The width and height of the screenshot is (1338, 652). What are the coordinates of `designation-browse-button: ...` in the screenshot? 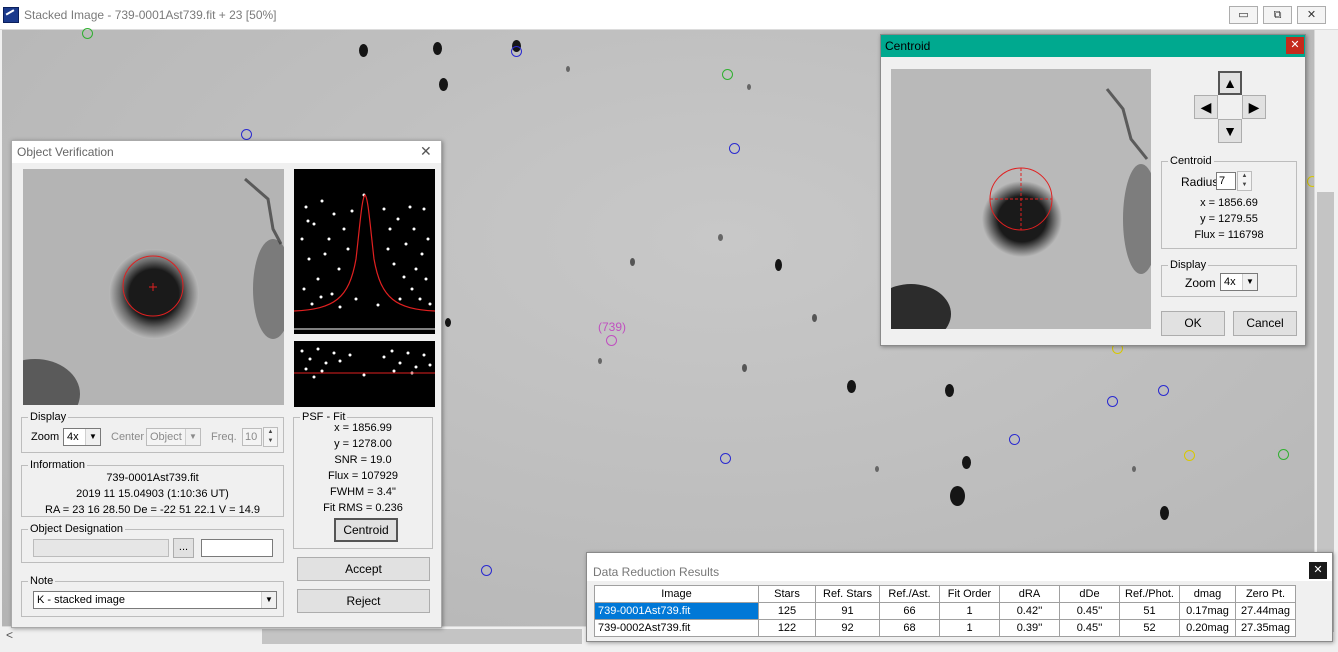 It's located at (183, 548).